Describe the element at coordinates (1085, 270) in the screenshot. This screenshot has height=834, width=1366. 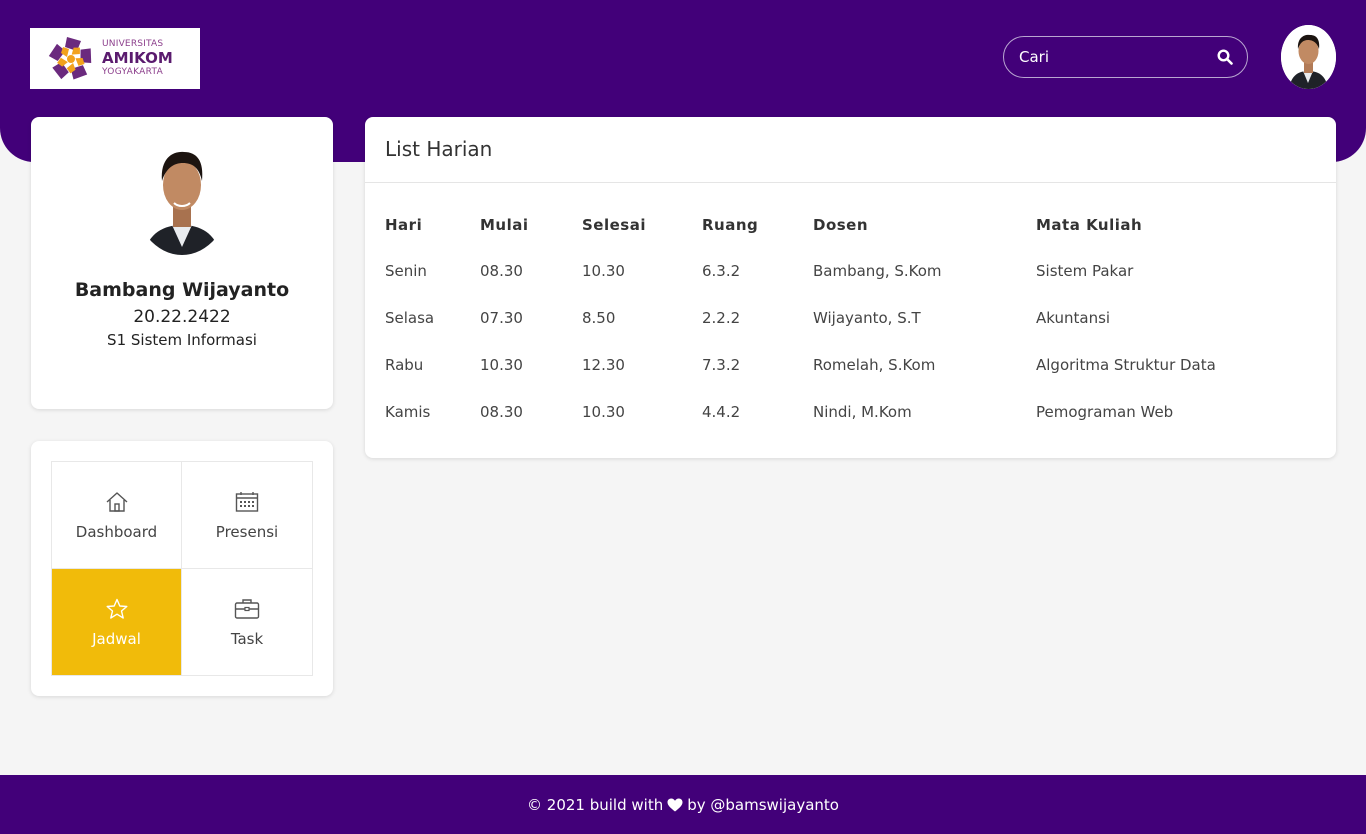
I see `cell-mata-kuliah: Sistem Pakar` at that location.